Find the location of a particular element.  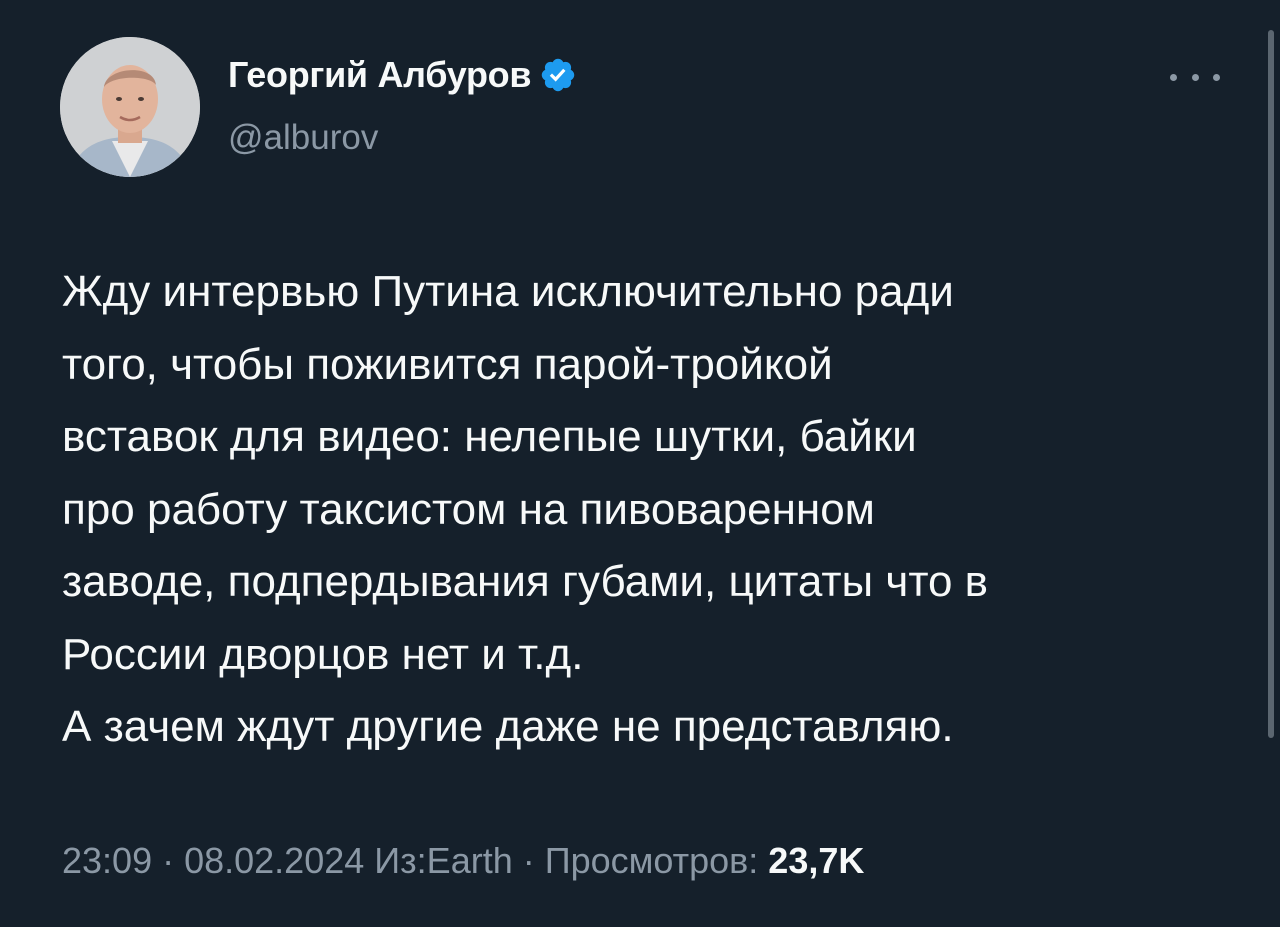

views-count: 23,7K is located at coordinates (816, 860).